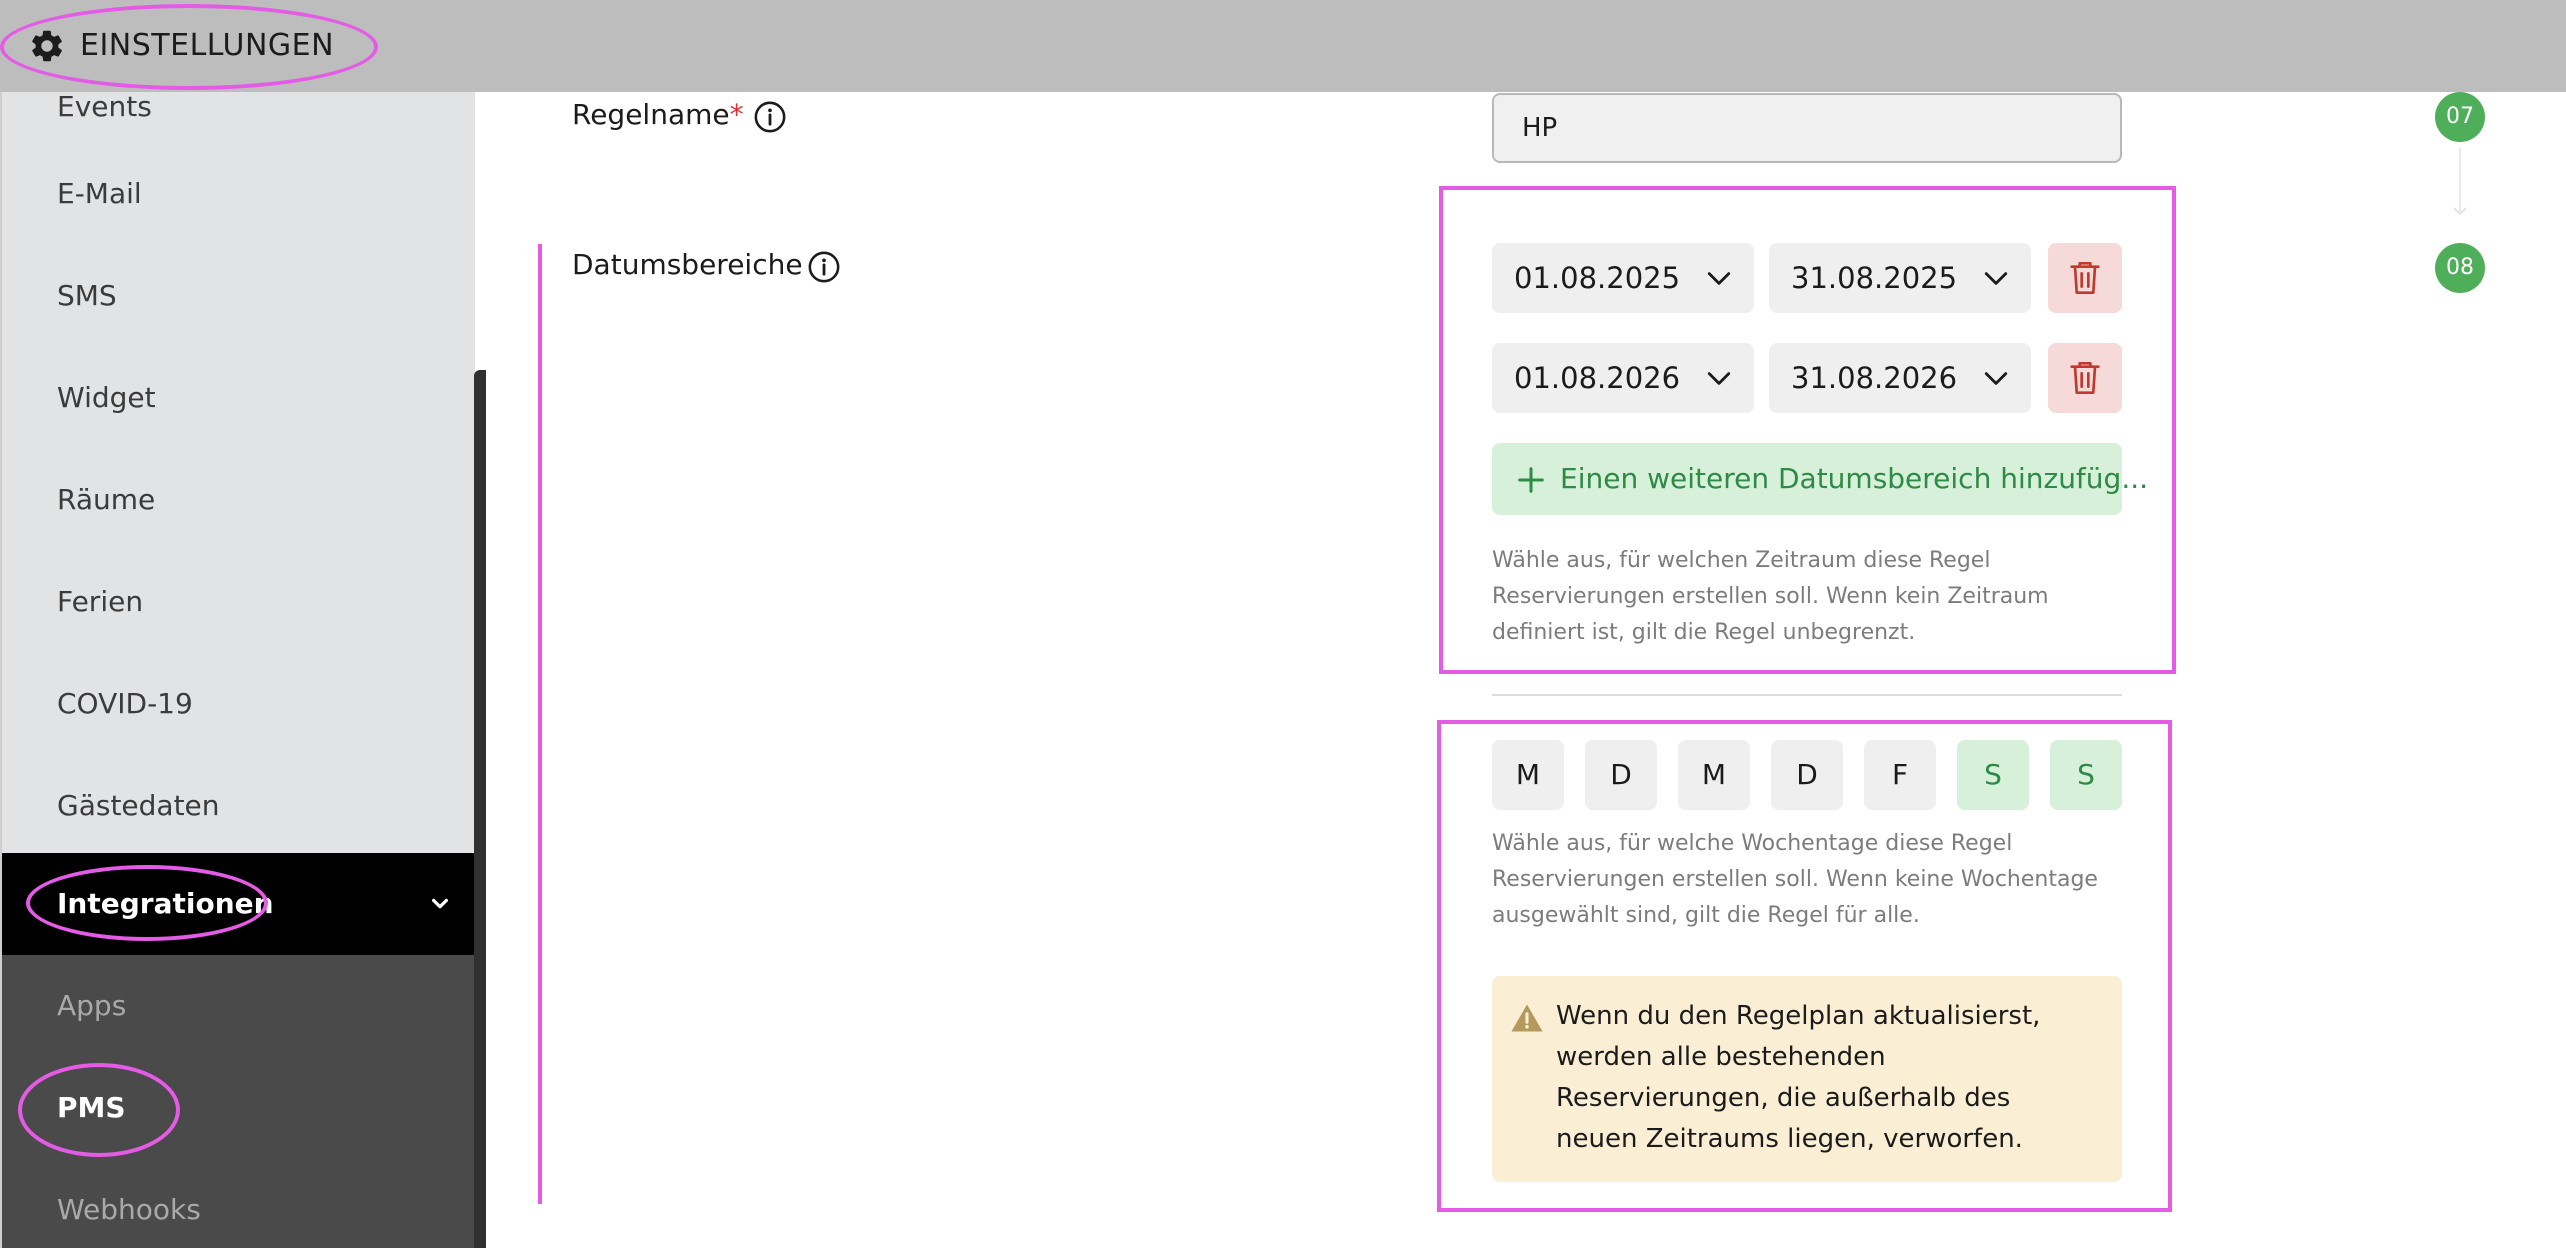  Describe the element at coordinates (1807, 695) in the screenshot. I see `divider` at that location.